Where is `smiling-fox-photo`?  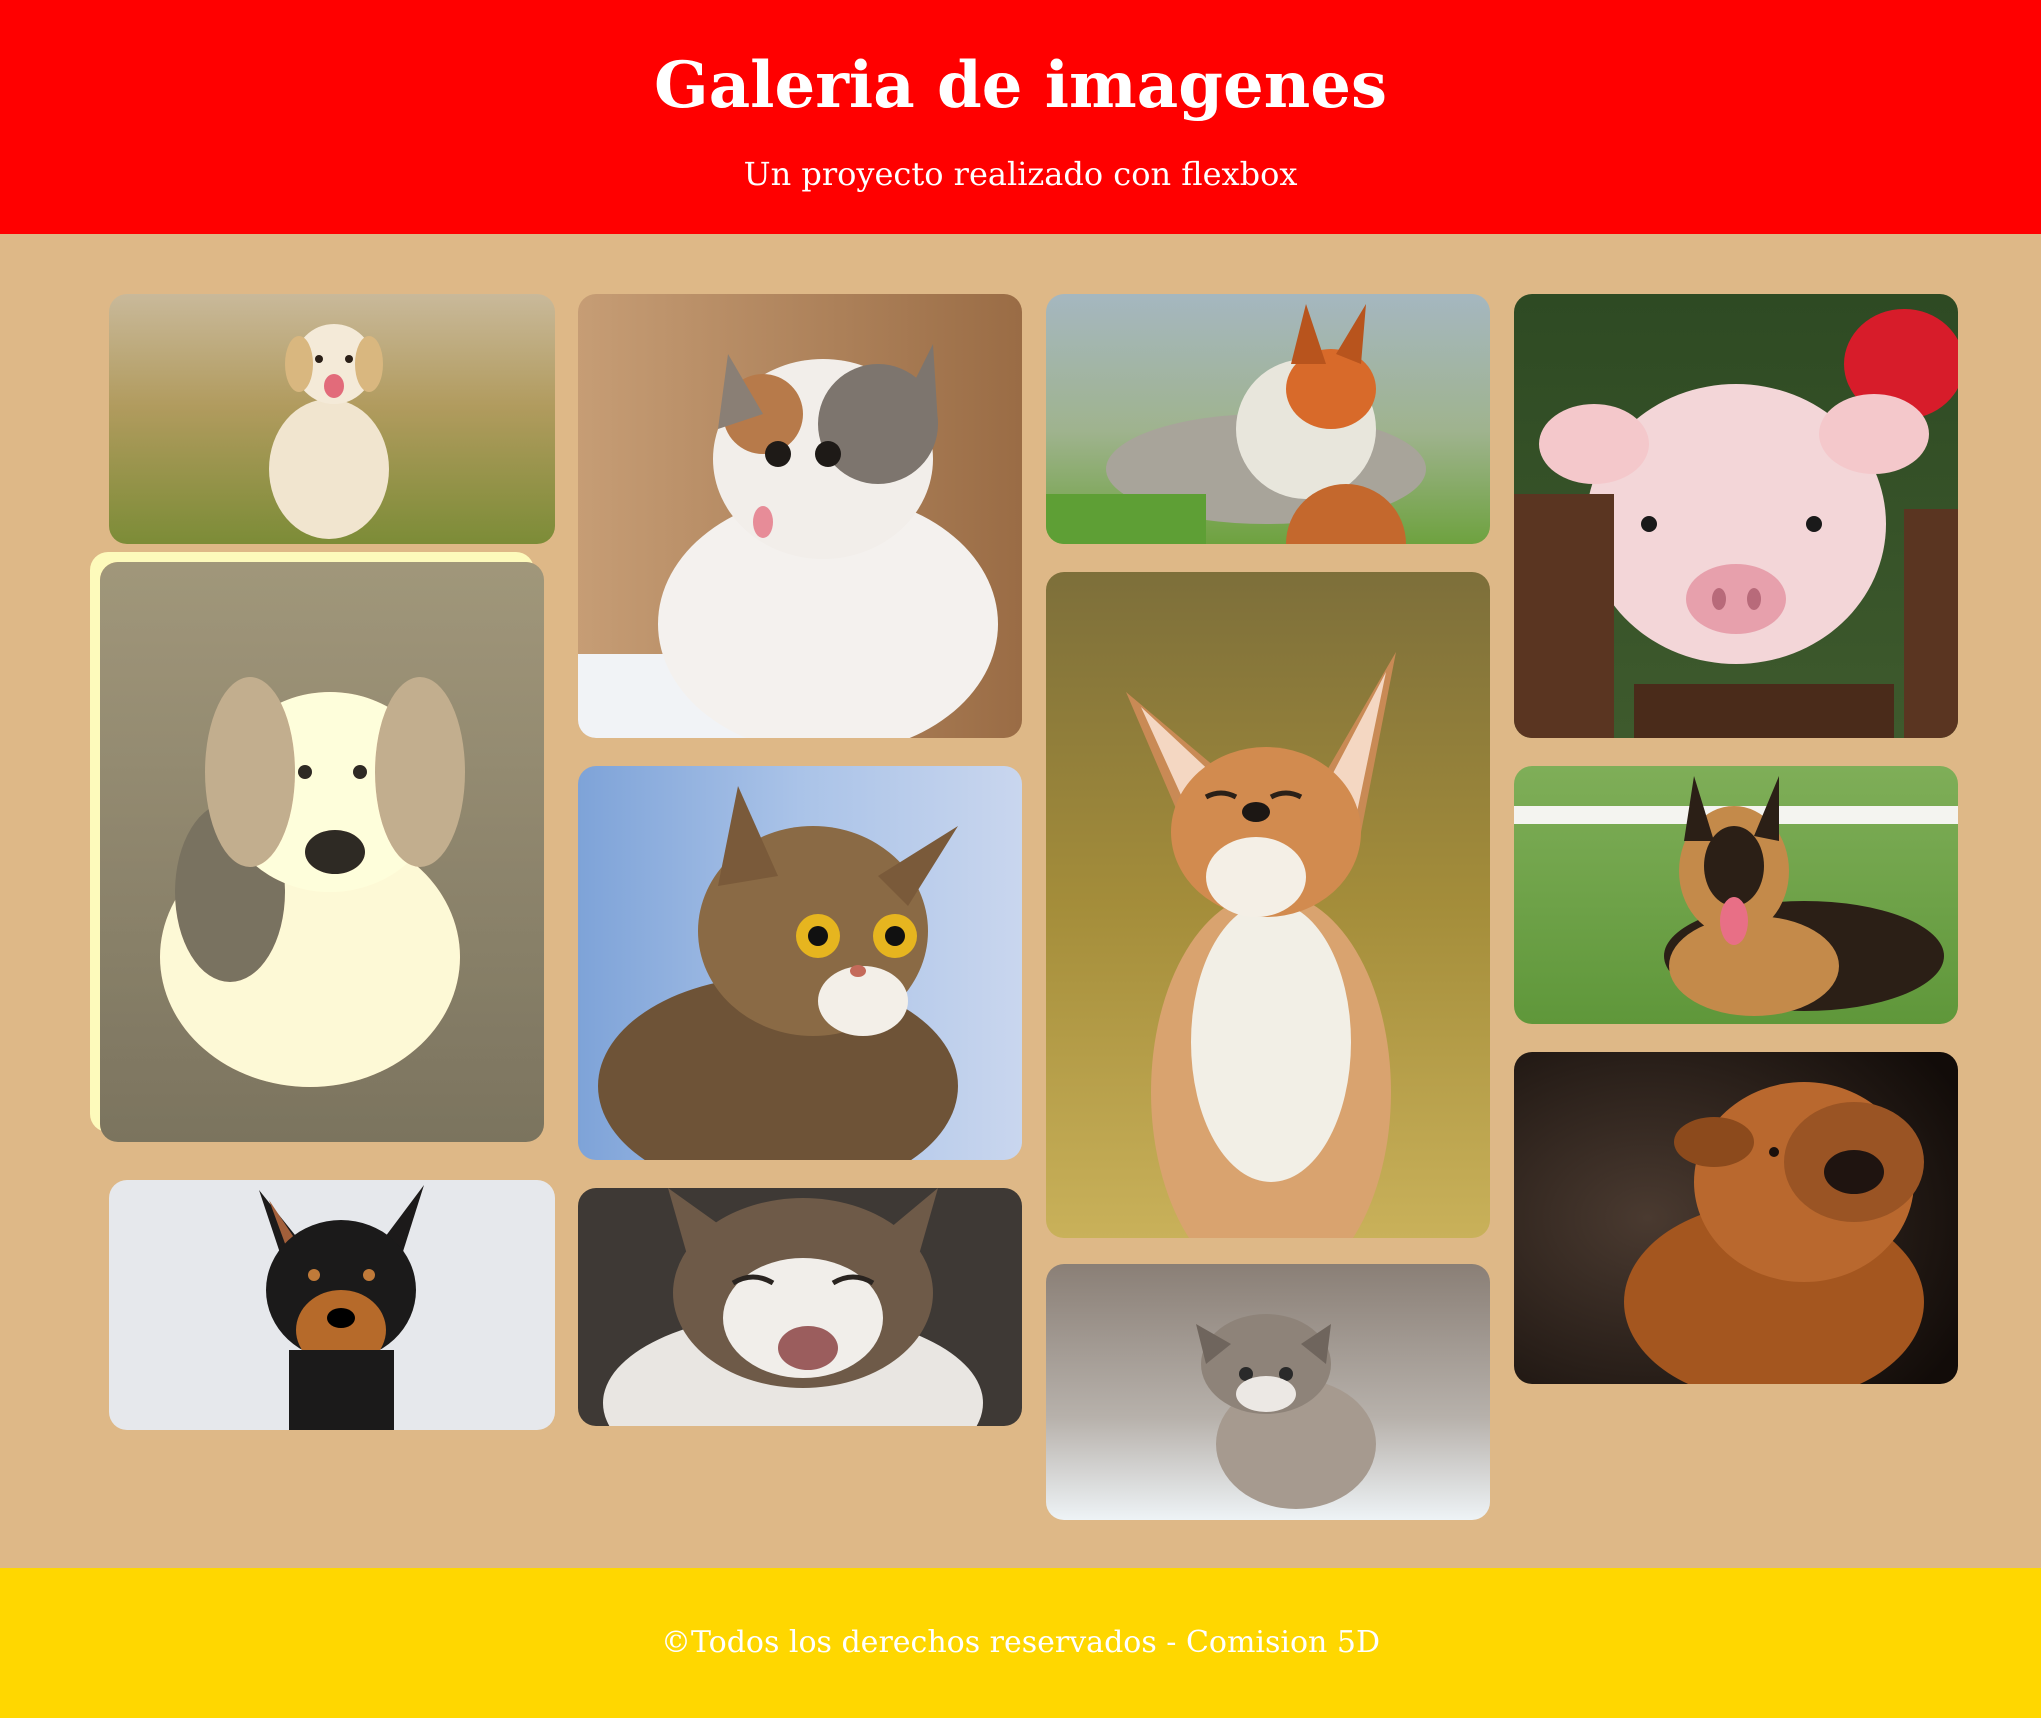
smiling-fox-photo is located at coordinates (1268, 905).